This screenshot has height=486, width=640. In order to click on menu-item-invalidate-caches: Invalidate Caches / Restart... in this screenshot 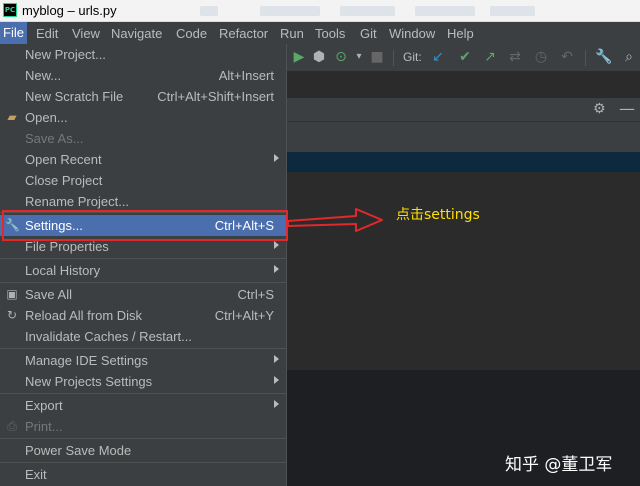, I will do `click(143, 336)`.